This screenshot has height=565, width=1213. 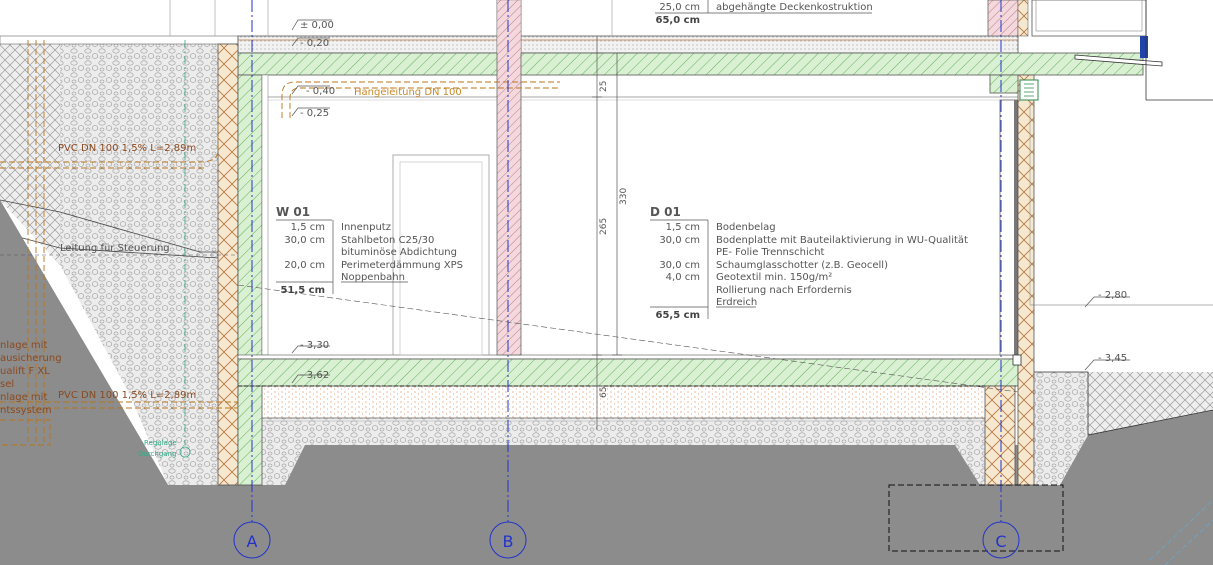 What do you see at coordinates (402, 265) in the screenshot?
I see `w01-row-4-desc: Perimeterdämmung XPS` at bounding box center [402, 265].